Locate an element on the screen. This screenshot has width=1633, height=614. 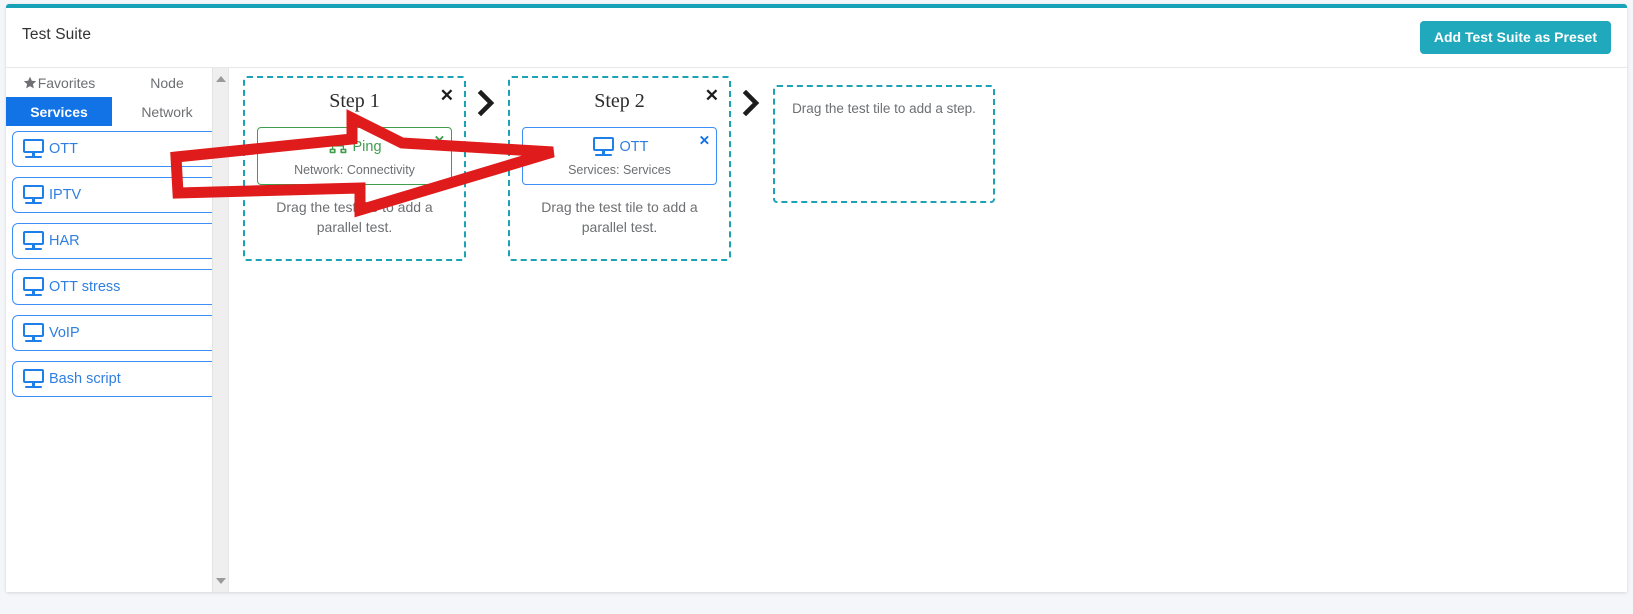
step-test-tile-ott: ✕ OTT Services: Services is located at coordinates (619, 156).